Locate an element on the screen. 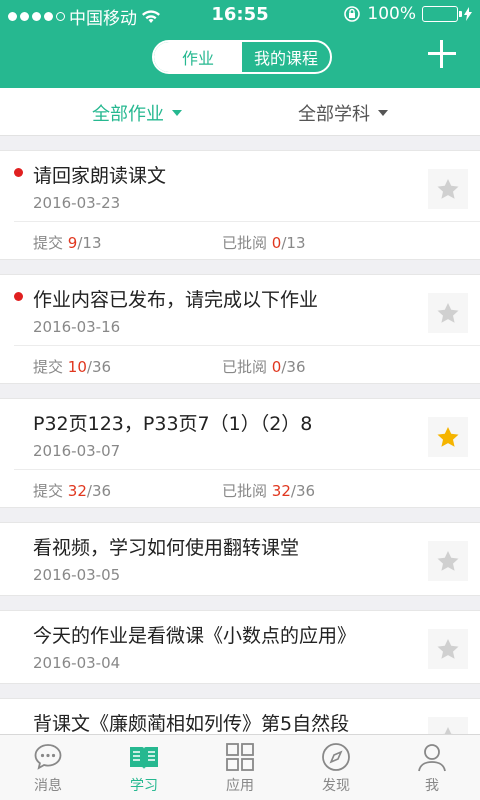 This screenshot has height=800, width=480. book-icon is located at coordinates (144, 758).